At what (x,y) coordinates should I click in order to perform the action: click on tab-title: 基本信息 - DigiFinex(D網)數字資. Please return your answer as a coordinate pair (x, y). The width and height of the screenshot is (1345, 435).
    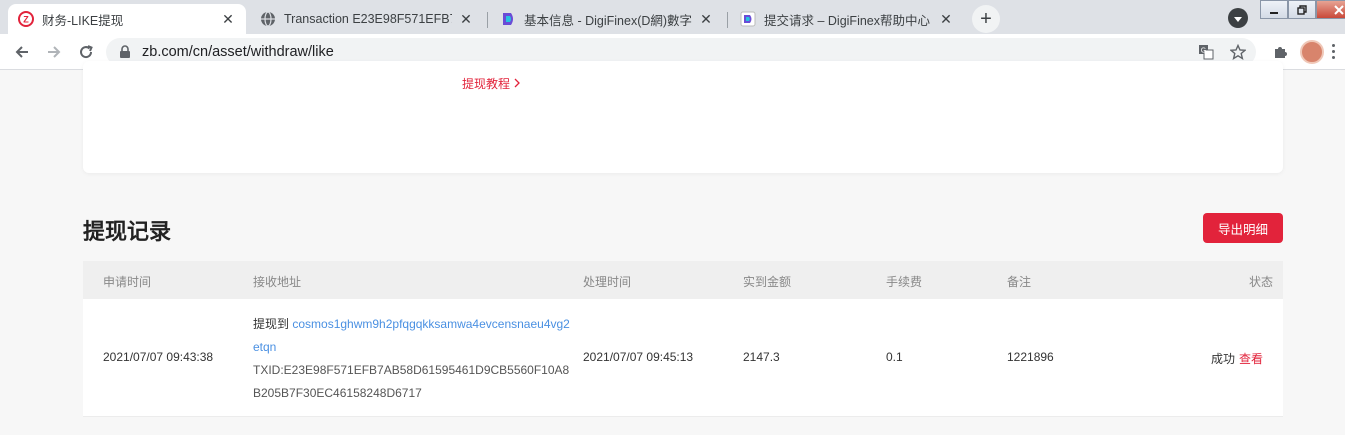
    Looking at the image, I should click on (608, 20).